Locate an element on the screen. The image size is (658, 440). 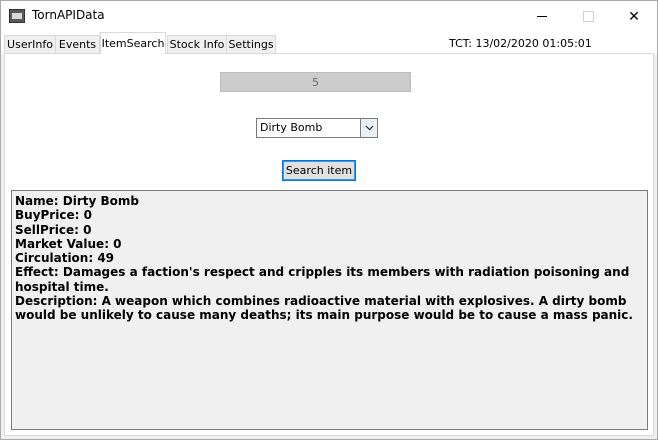
tab-stock-info: Stock Info is located at coordinates (197, 44).